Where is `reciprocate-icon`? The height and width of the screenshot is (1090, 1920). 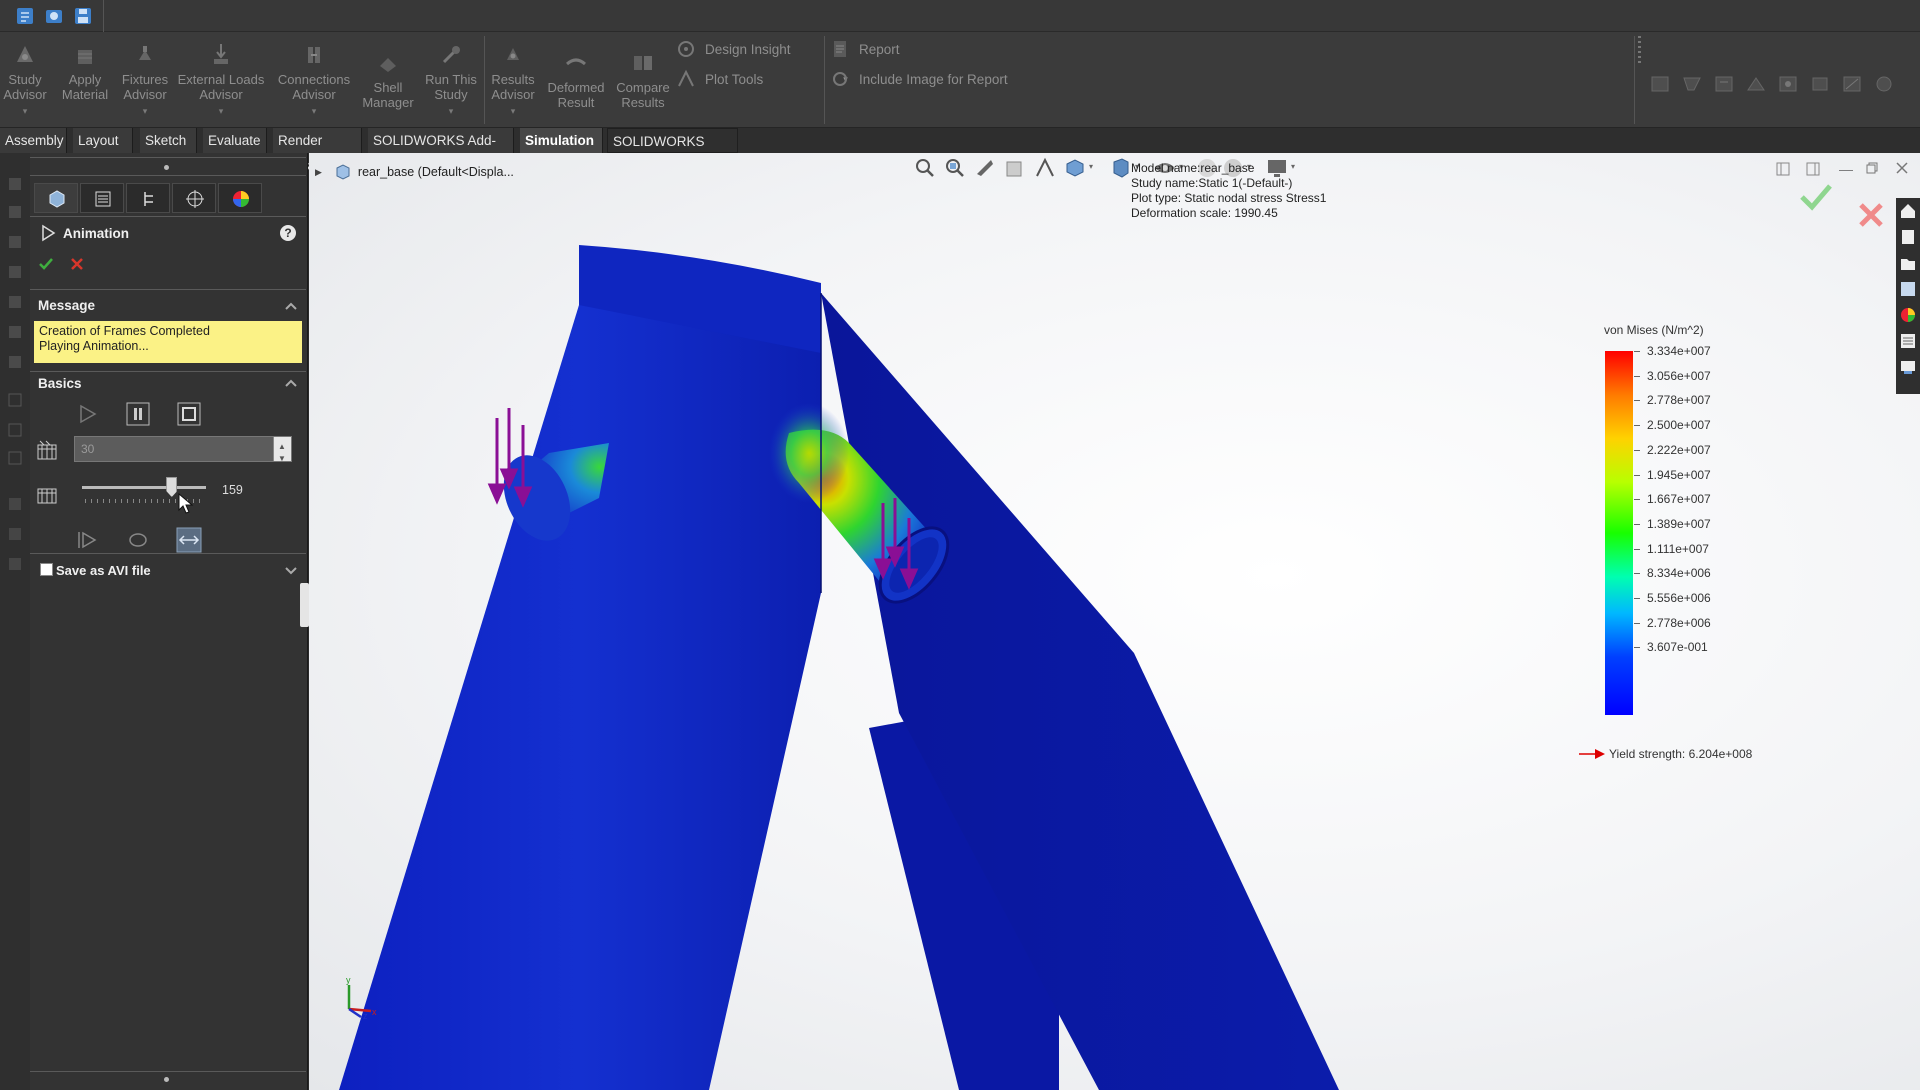
reciprocate-icon is located at coordinates (189, 540).